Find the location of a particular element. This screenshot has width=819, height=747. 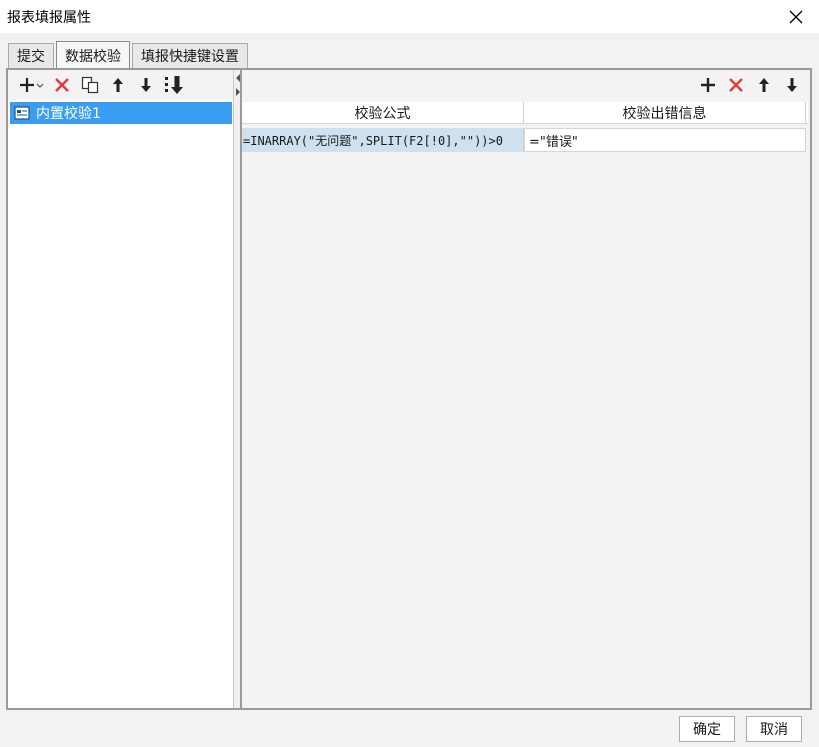

formula-move-up-button is located at coordinates (764, 85).